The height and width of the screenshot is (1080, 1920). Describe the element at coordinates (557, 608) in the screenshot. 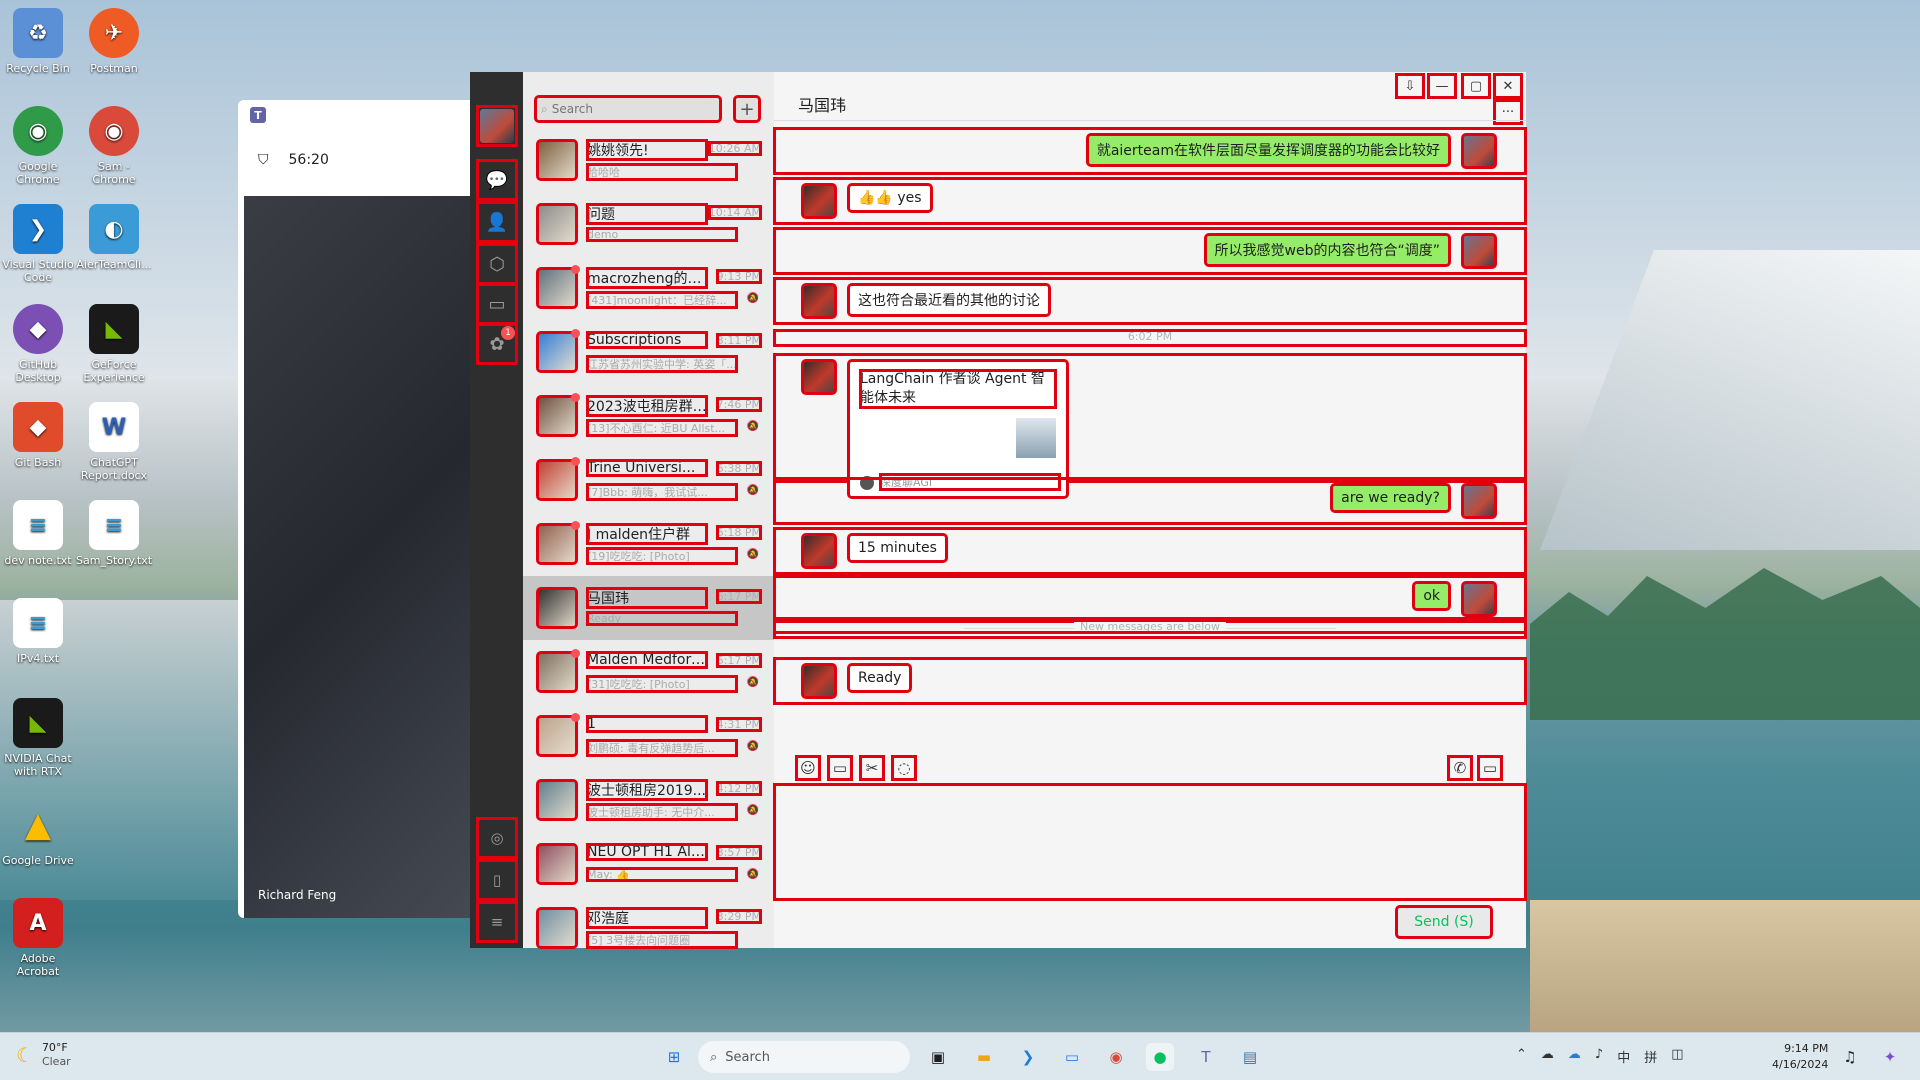

I see `chat-avatar` at that location.